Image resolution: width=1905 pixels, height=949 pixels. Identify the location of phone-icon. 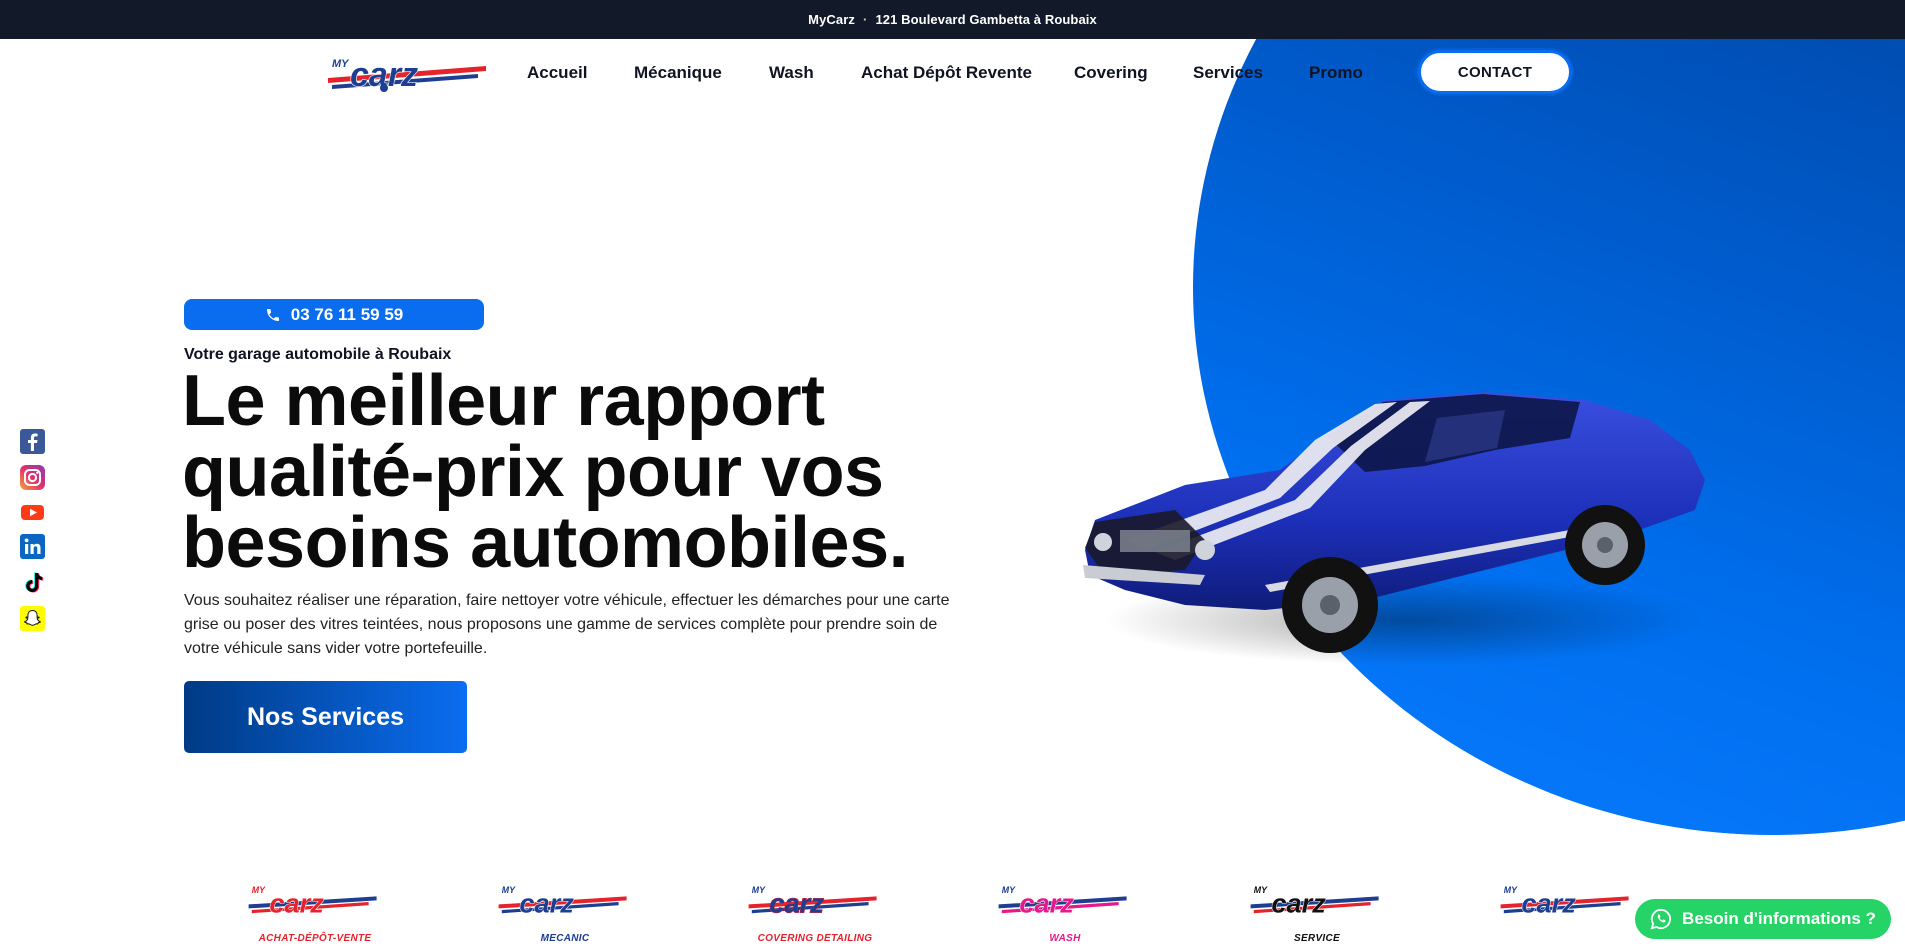
(272, 314).